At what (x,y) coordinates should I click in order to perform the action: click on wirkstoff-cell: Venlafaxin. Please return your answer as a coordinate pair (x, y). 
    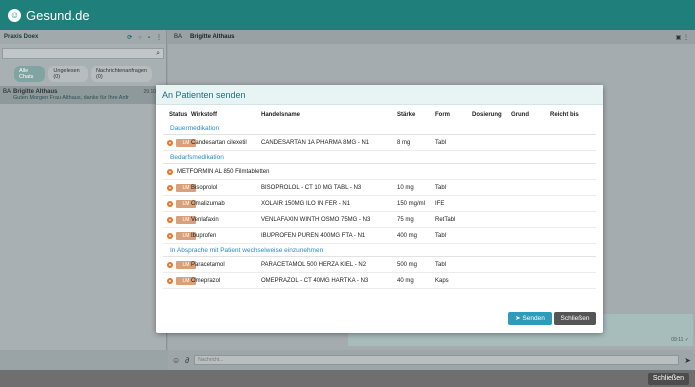
    Looking at the image, I should click on (205, 220).